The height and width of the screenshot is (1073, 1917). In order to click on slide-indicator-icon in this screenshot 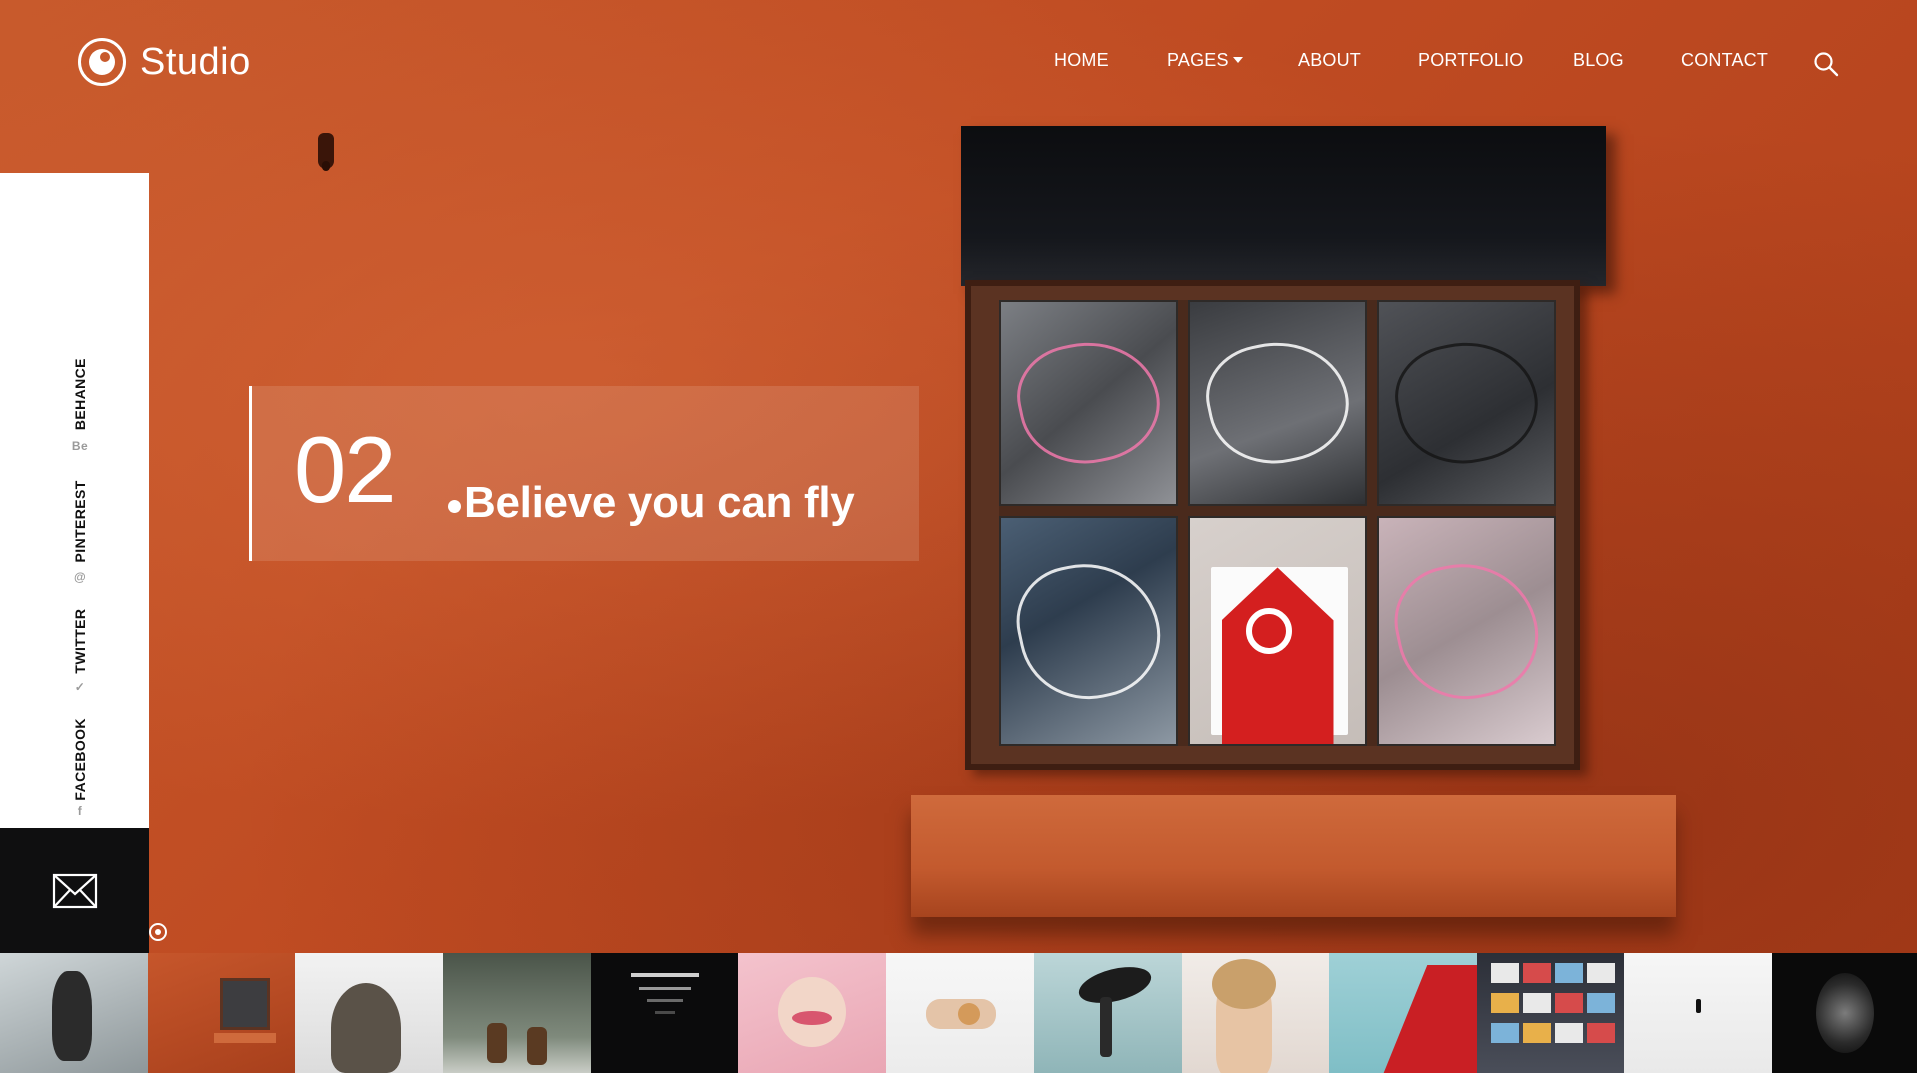, I will do `click(158, 932)`.